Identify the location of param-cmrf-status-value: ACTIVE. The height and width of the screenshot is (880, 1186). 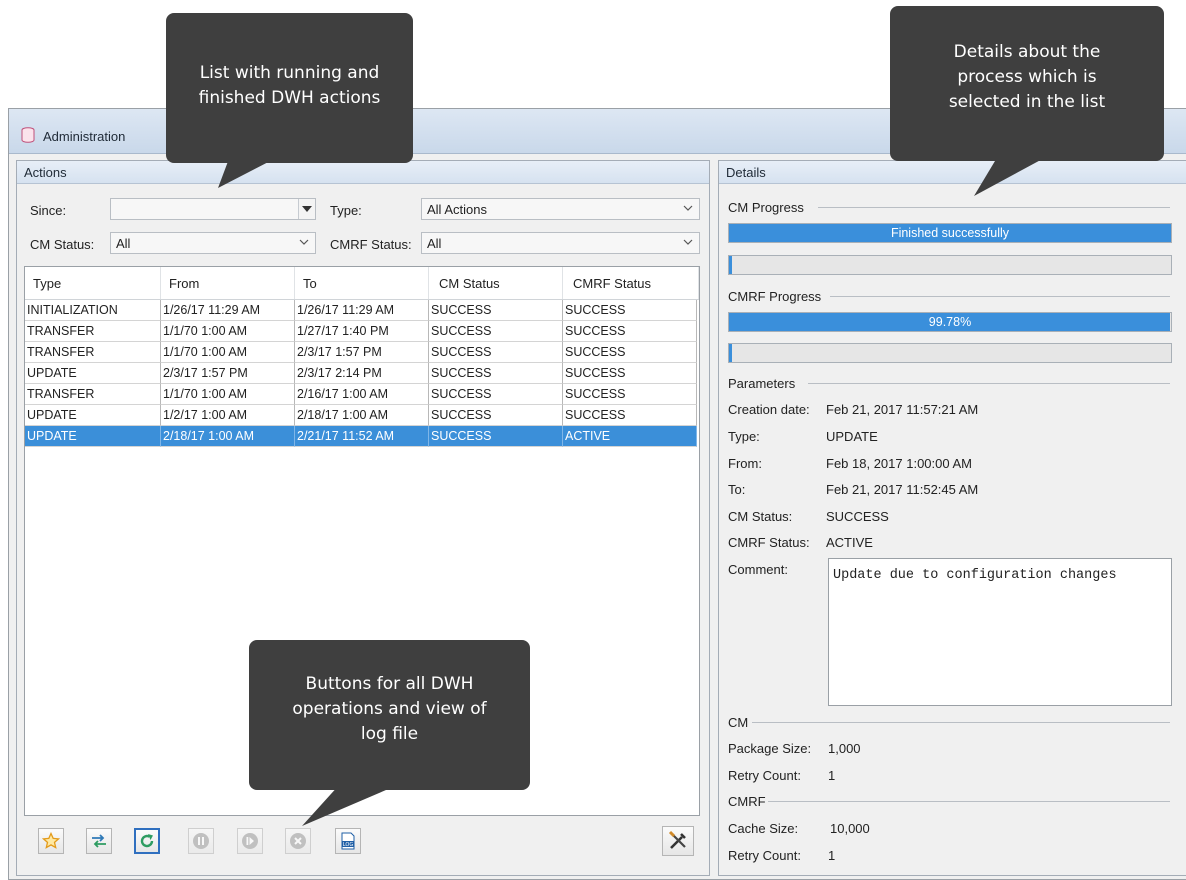
(849, 542).